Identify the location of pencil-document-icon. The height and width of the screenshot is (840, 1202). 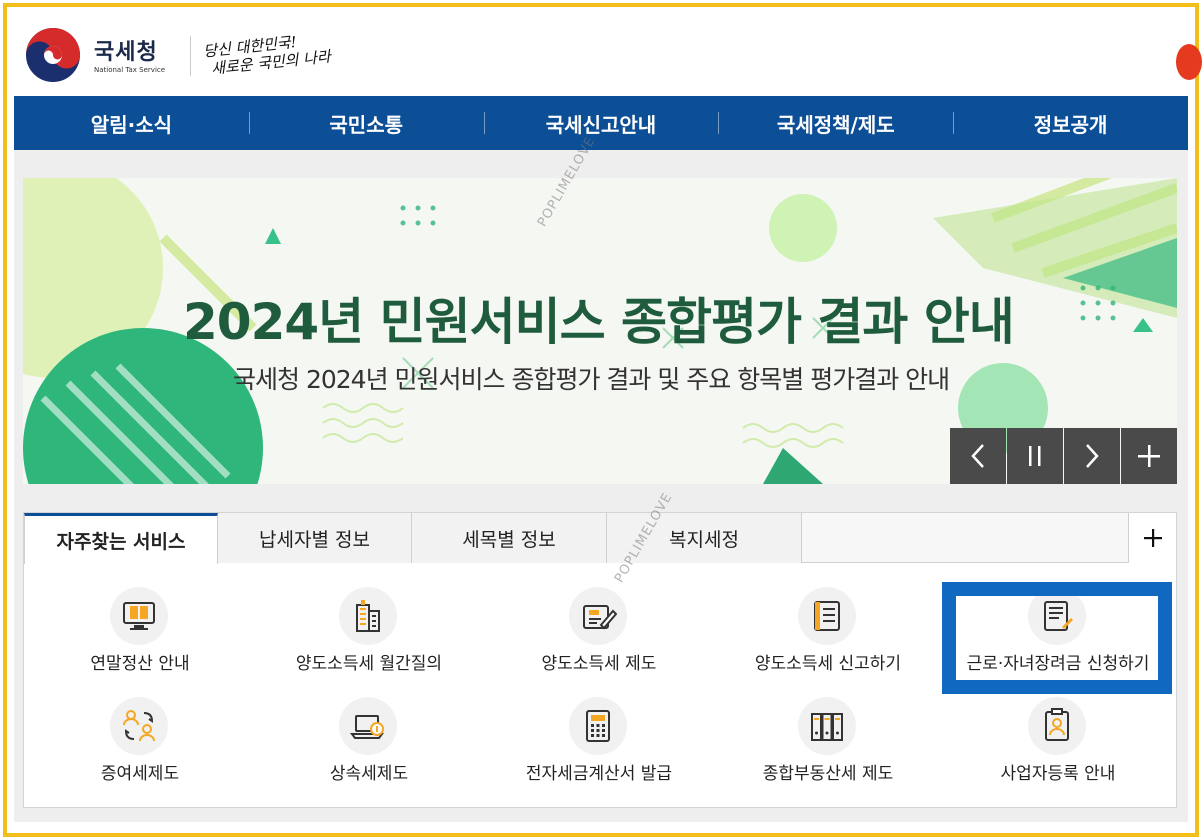
(598, 616).